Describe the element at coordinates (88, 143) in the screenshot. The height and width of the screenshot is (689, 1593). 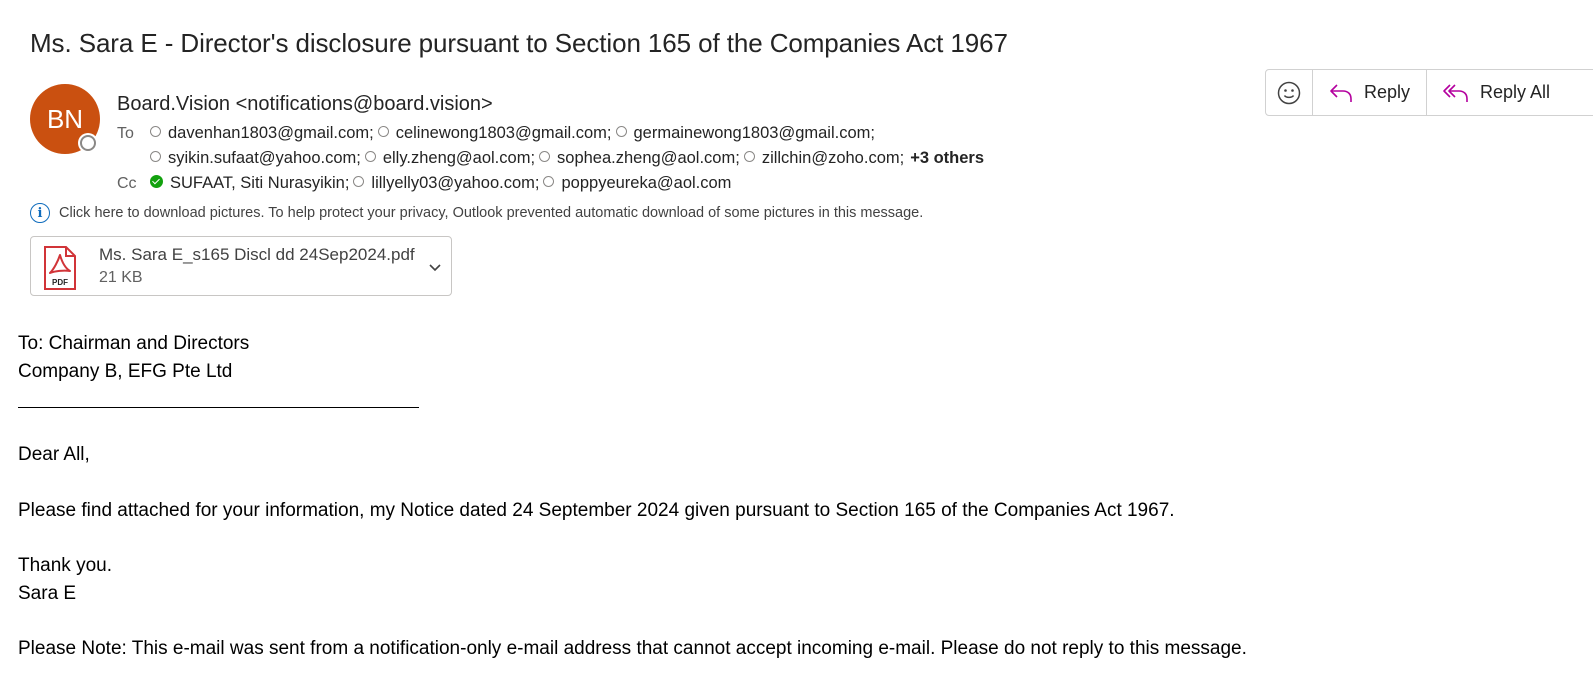
I see `presence-status-icon` at that location.